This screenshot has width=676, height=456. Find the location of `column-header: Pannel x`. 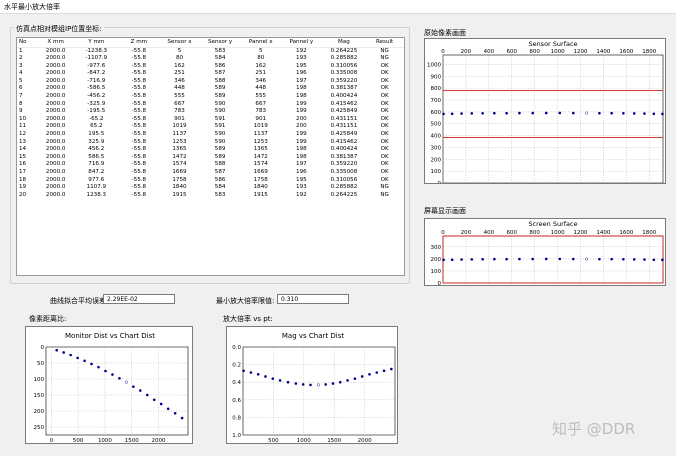

column-header: Pannel x is located at coordinates (261, 43).